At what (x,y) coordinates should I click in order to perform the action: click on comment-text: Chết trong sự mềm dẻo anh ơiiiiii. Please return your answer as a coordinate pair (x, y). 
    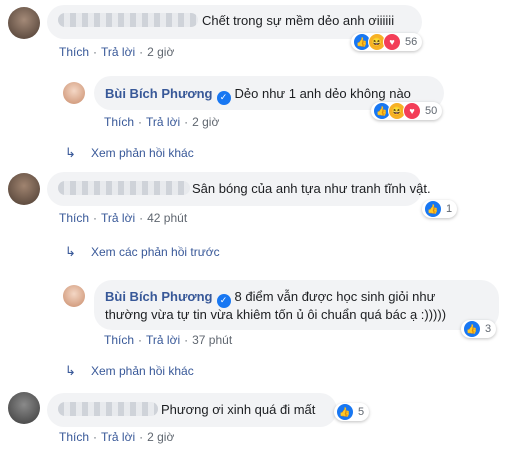
    Looking at the image, I should click on (298, 20).